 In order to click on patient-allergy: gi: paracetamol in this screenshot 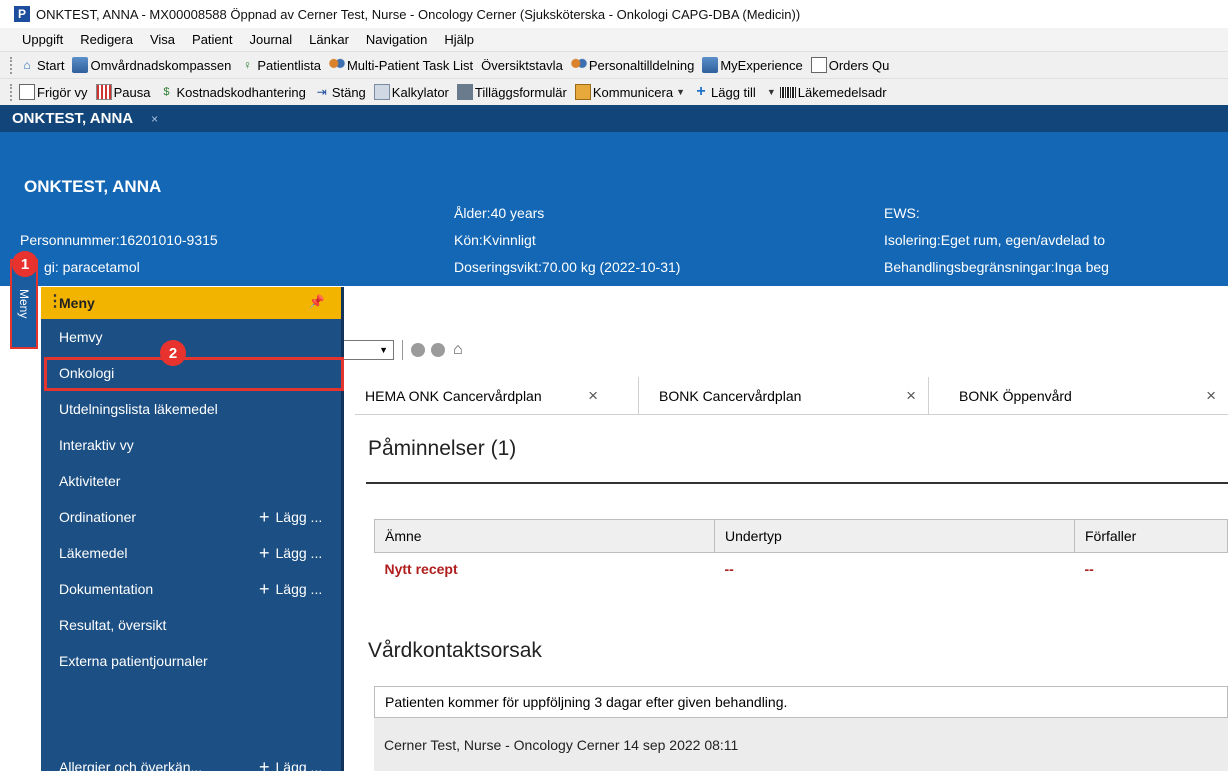, I will do `click(92, 267)`.